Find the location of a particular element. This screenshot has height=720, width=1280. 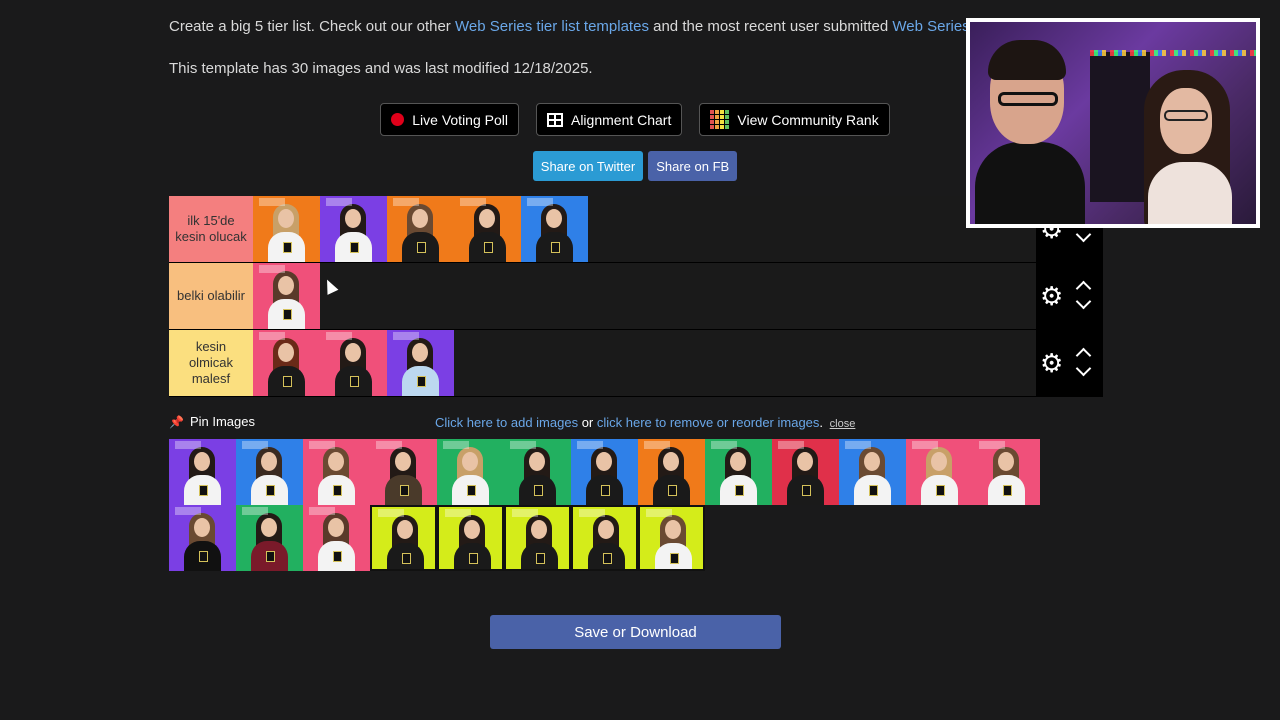

tier-row: kesin olmicak malesf ⚙ is located at coordinates (636, 363).